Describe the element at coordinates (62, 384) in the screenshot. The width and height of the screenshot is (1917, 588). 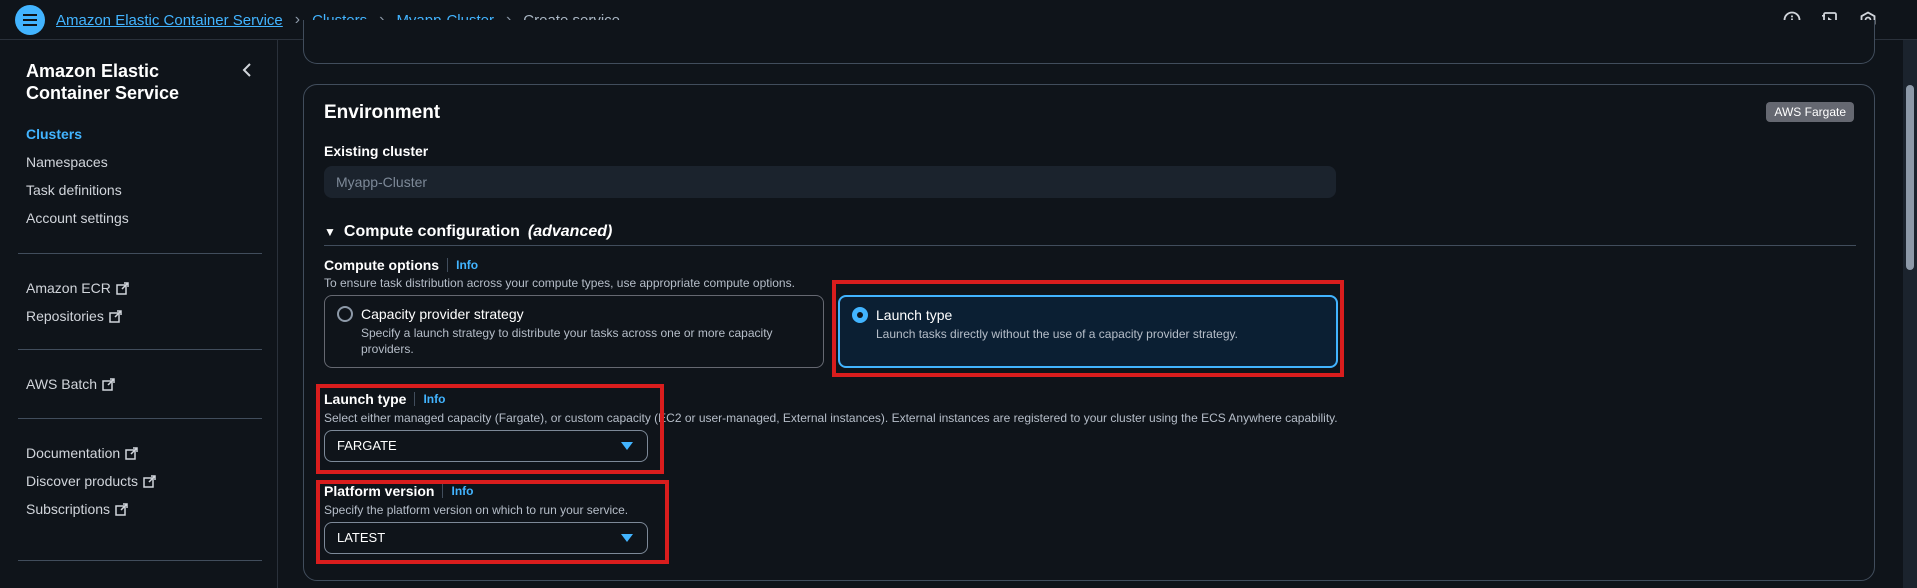
I see `sidebar-item-label: AWS Batch` at that location.